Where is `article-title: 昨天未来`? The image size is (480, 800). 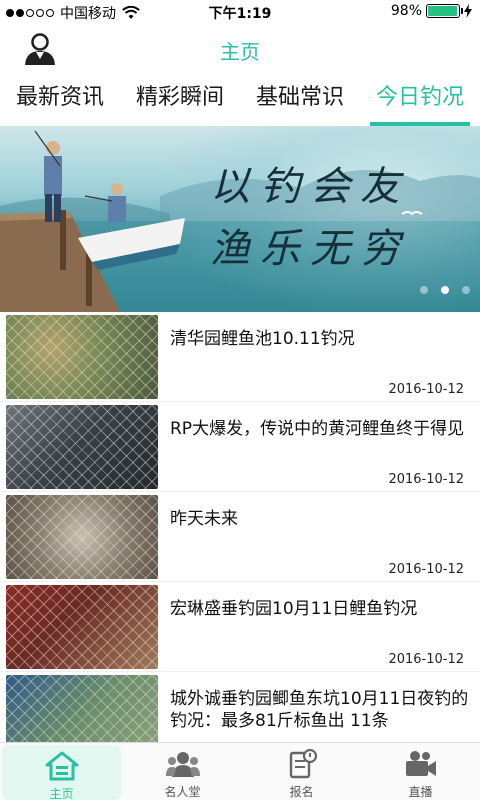
article-title: 昨天未来 is located at coordinates (204, 519).